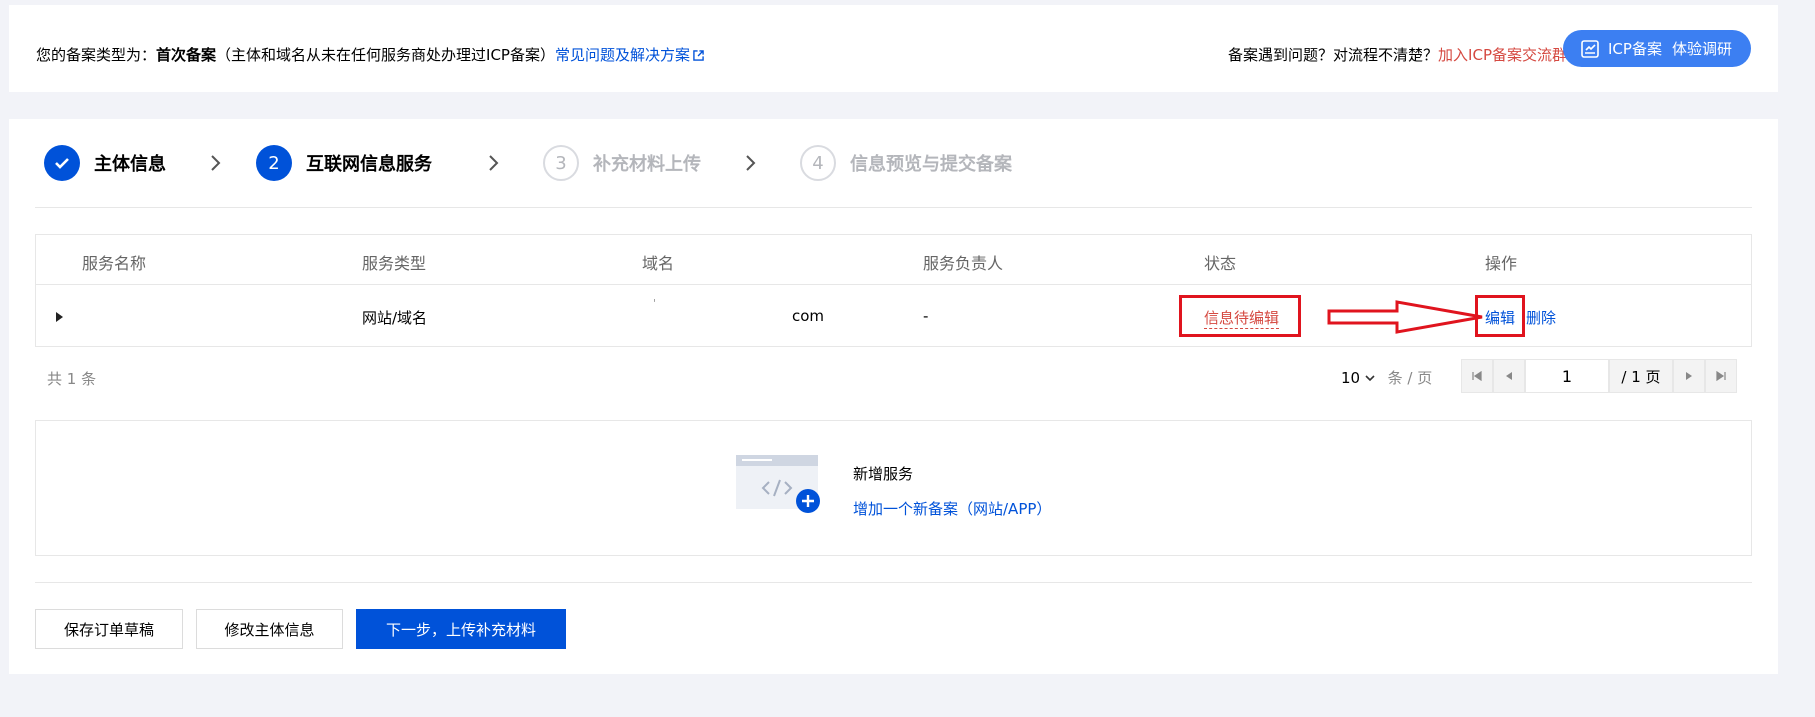 This screenshot has height=717, width=1815. I want to click on expand-row-icon, so click(59, 317).